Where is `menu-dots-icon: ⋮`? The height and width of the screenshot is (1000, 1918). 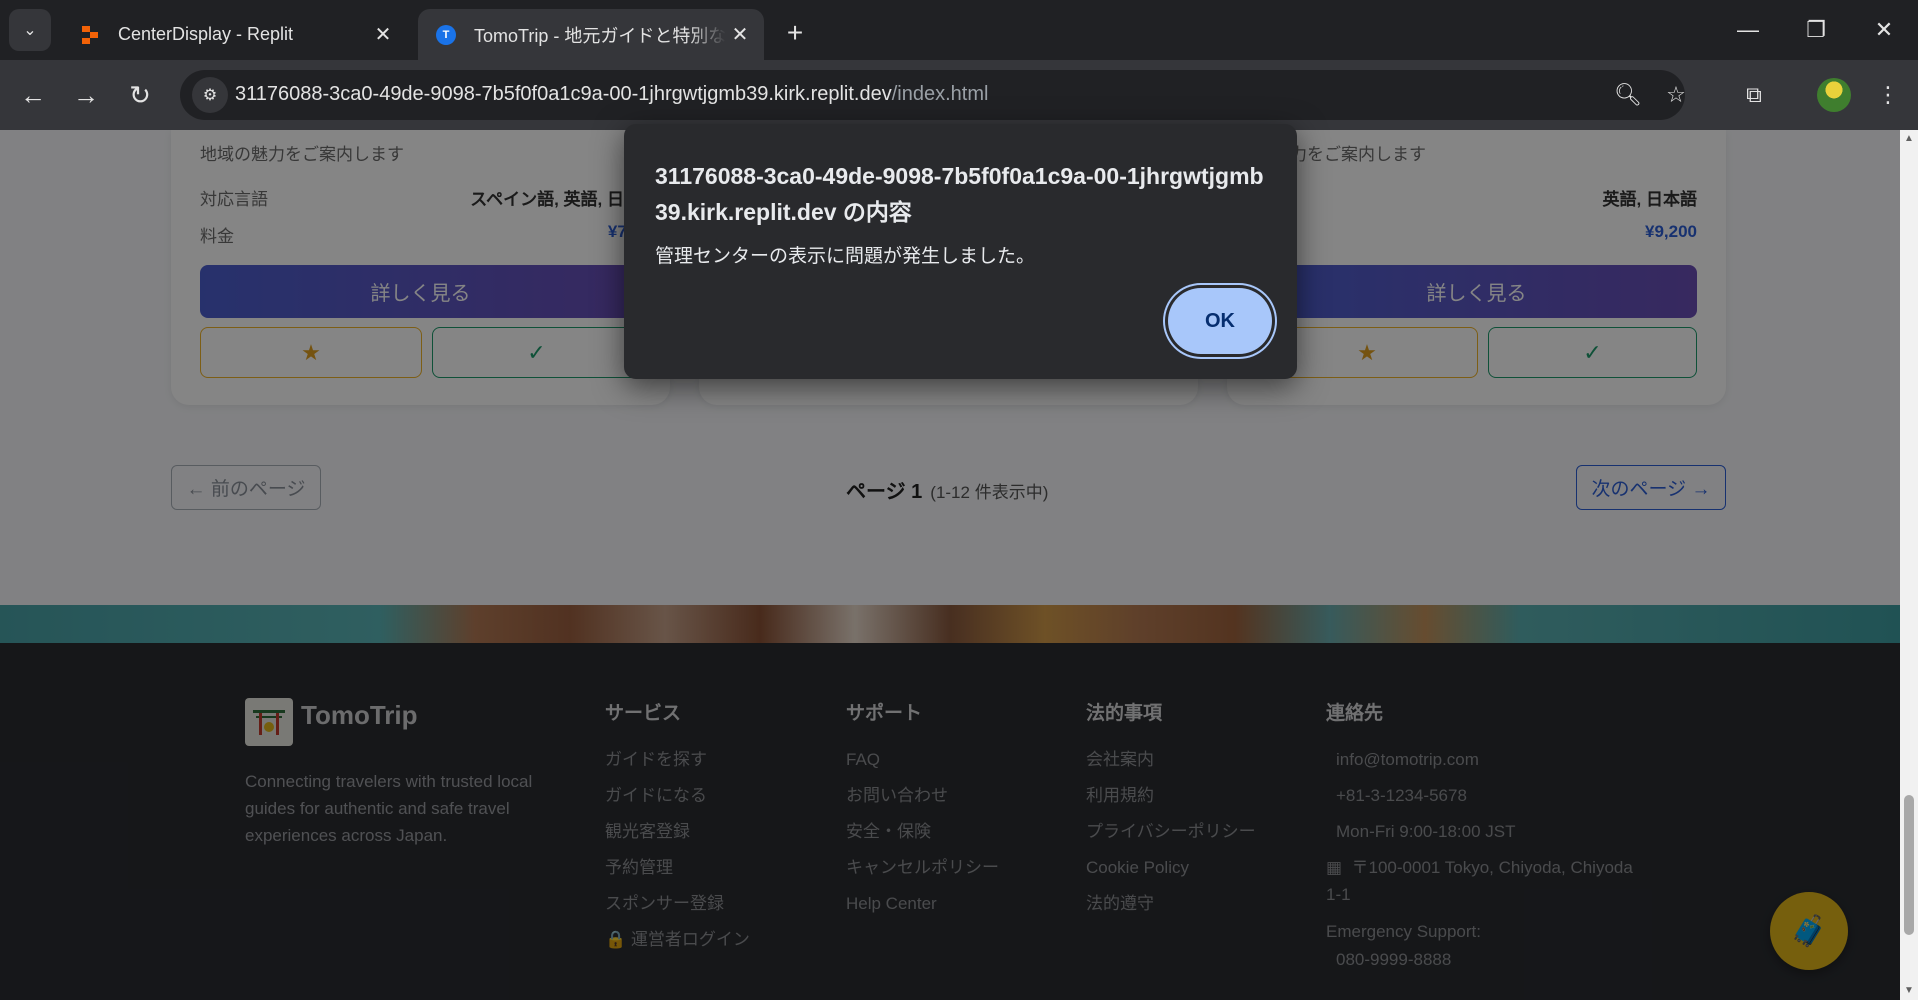 menu-dots-icon: ⋮ is located at coordinates (1888, 95).